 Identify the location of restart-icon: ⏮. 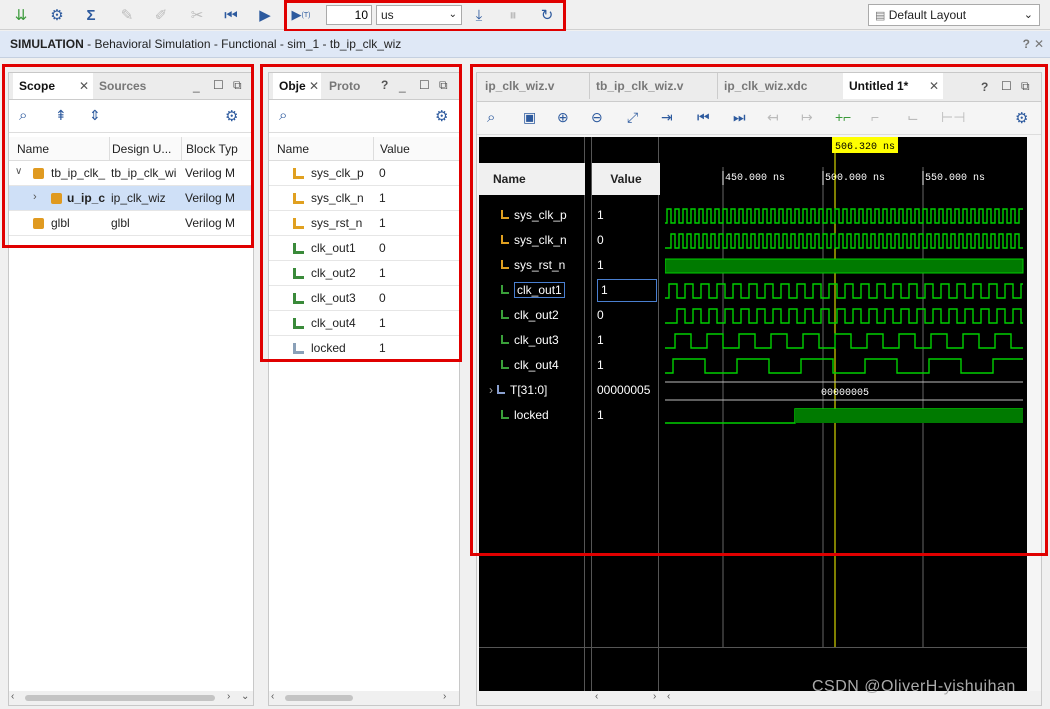
(231, 15).